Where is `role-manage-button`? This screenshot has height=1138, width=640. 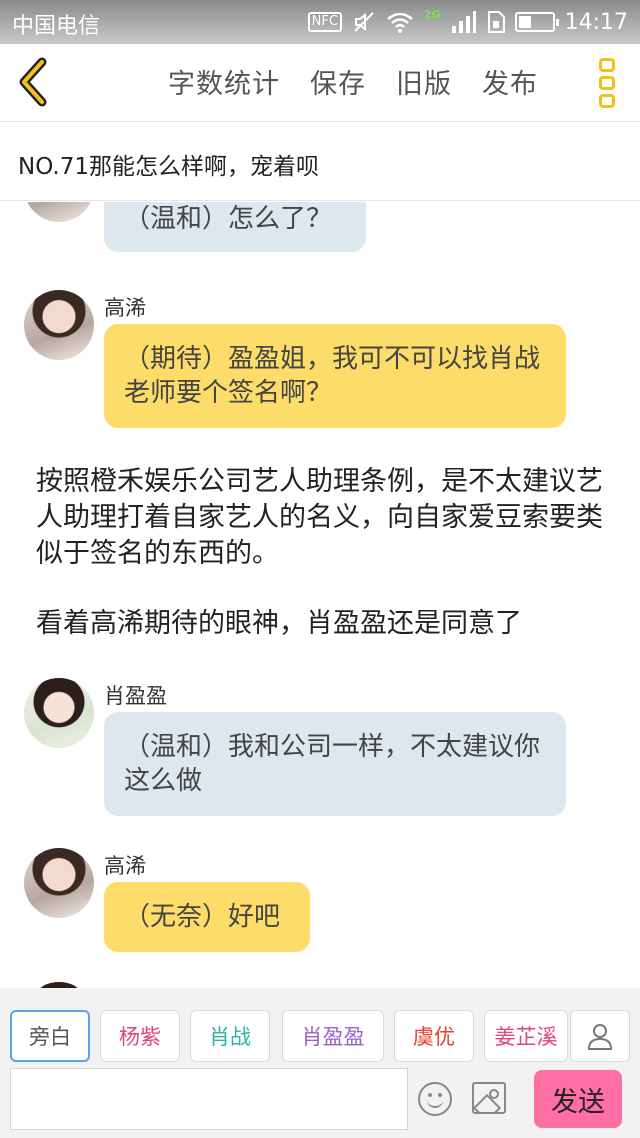
role-manage-button is located at coordinates (600, 1036).